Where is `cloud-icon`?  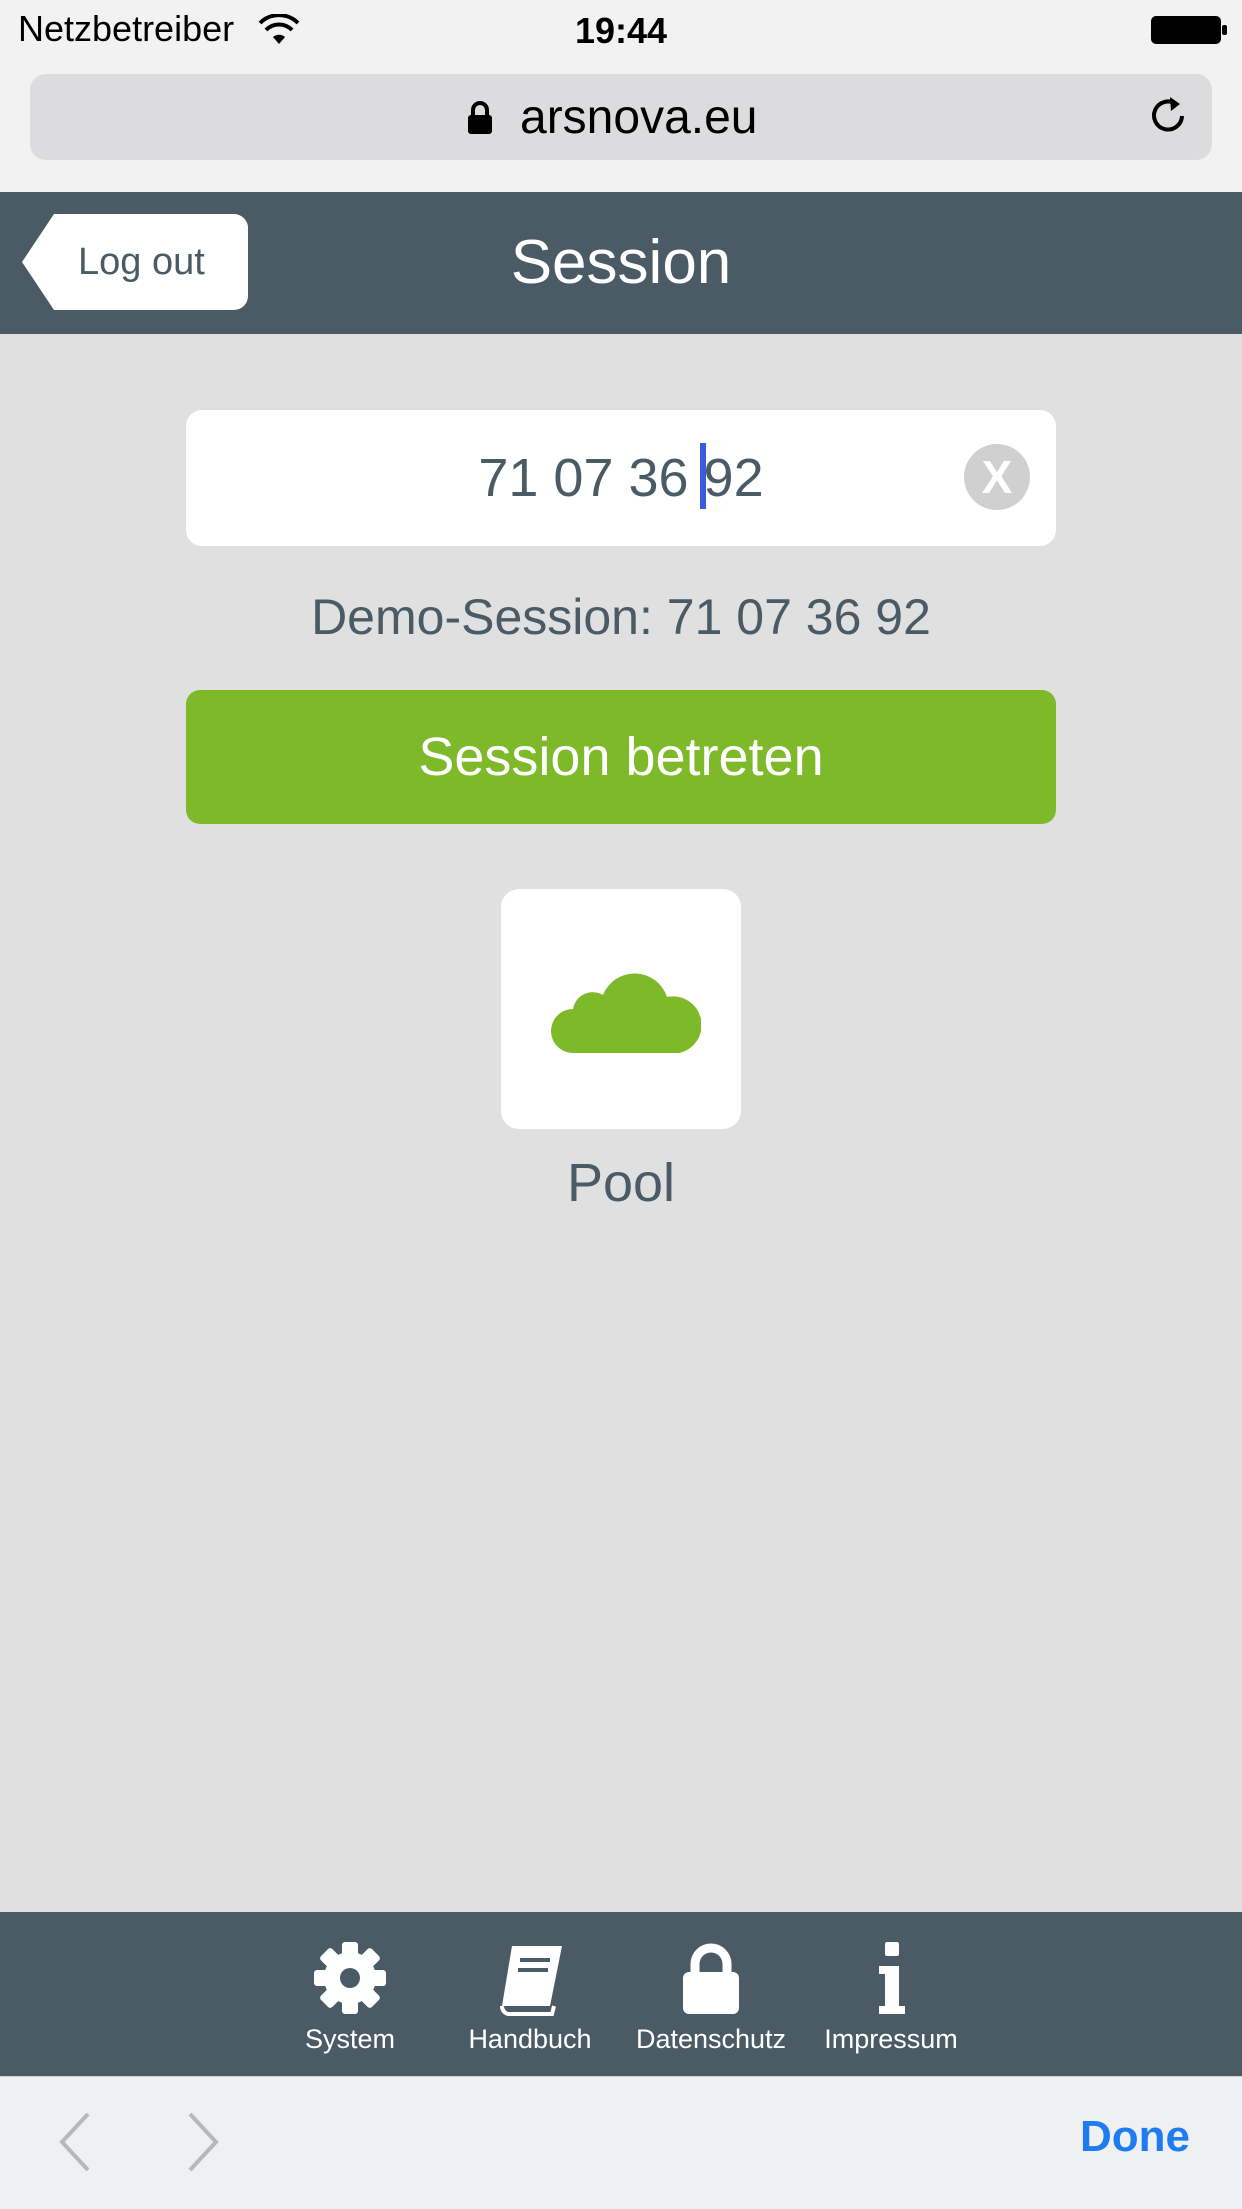
cloud-icon is located at coordinates (626, 1013).